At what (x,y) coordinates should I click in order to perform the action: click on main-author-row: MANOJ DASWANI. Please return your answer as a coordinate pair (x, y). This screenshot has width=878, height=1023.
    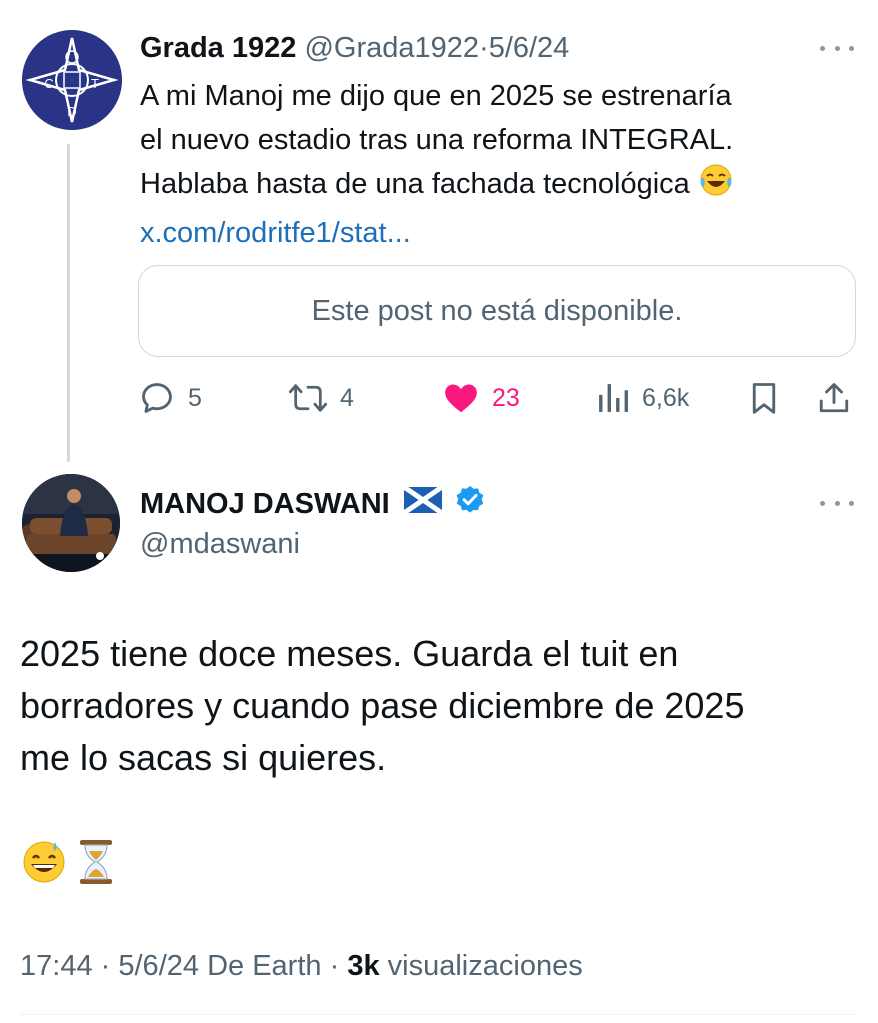
    Looking at the image, I should click on (313, 504).